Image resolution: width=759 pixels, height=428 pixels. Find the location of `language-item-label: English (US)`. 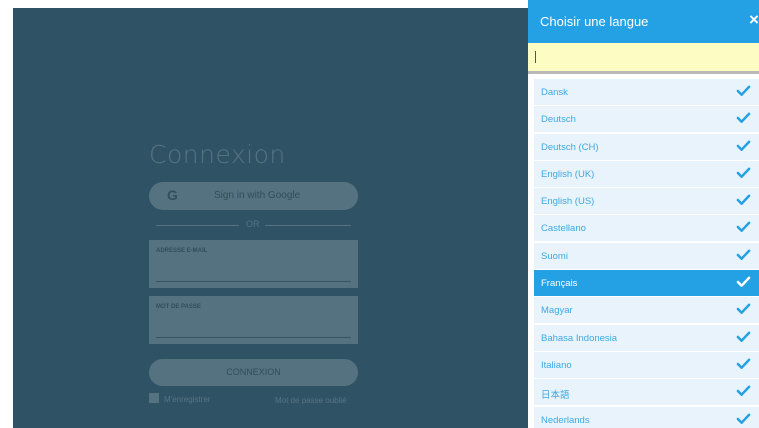

language-item-label: English (US) is located at coordinates (568, 202).